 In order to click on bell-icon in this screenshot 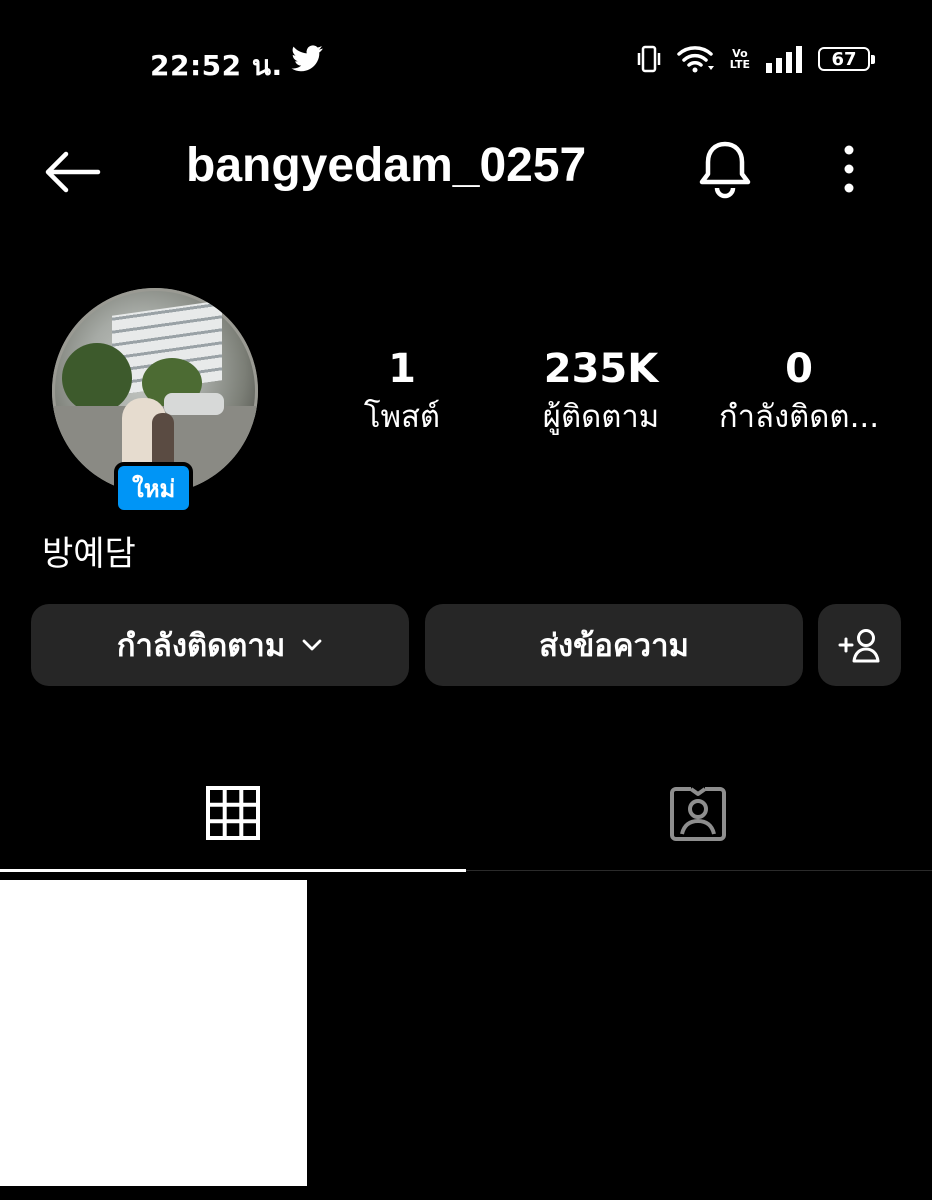, I will do `click(725, 169)`.